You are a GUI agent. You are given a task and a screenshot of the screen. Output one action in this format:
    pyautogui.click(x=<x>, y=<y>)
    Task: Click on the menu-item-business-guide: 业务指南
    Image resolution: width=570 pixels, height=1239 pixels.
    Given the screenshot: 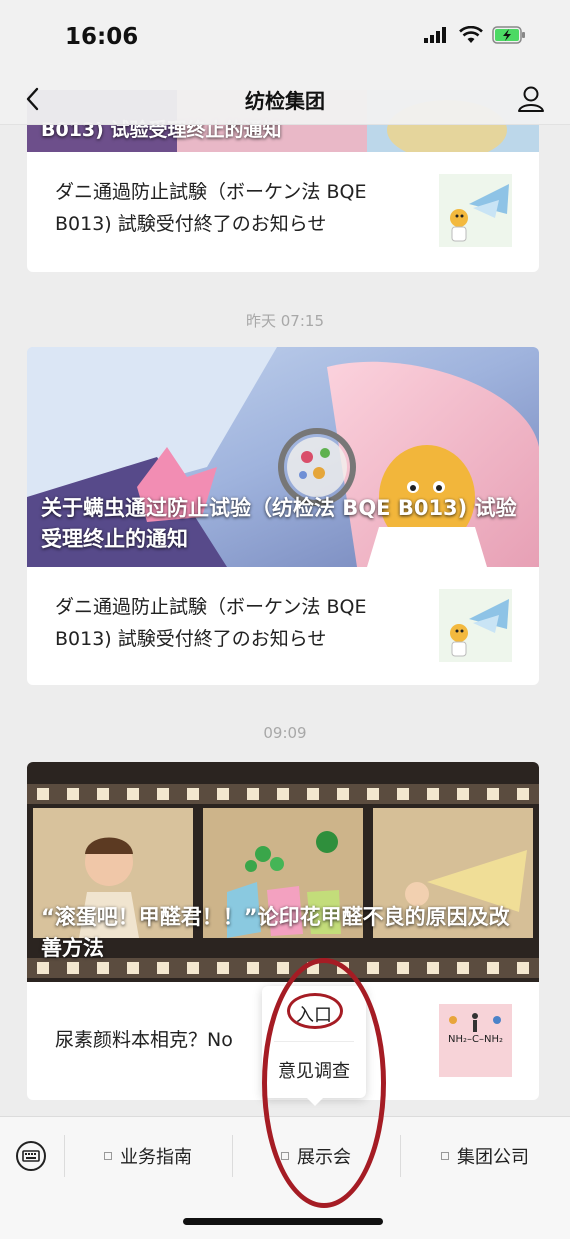 What is the action you would take?
    pyautogui.click(x=148, y=1156)
    